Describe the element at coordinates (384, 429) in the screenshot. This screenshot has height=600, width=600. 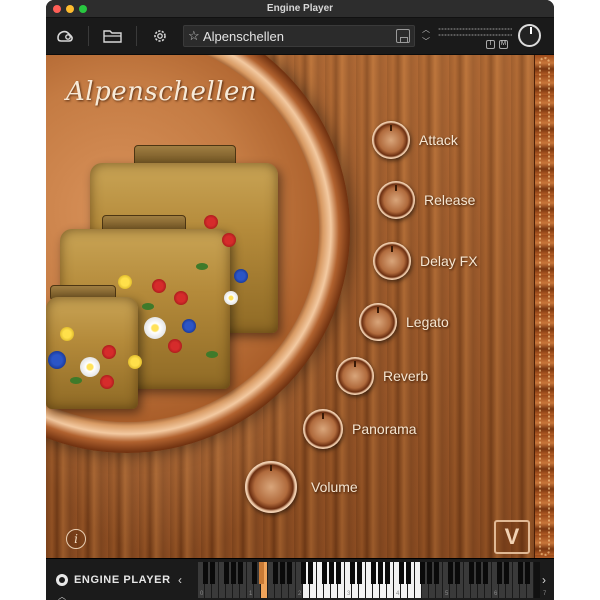
I see `panorama-label: Panorama` at that location.